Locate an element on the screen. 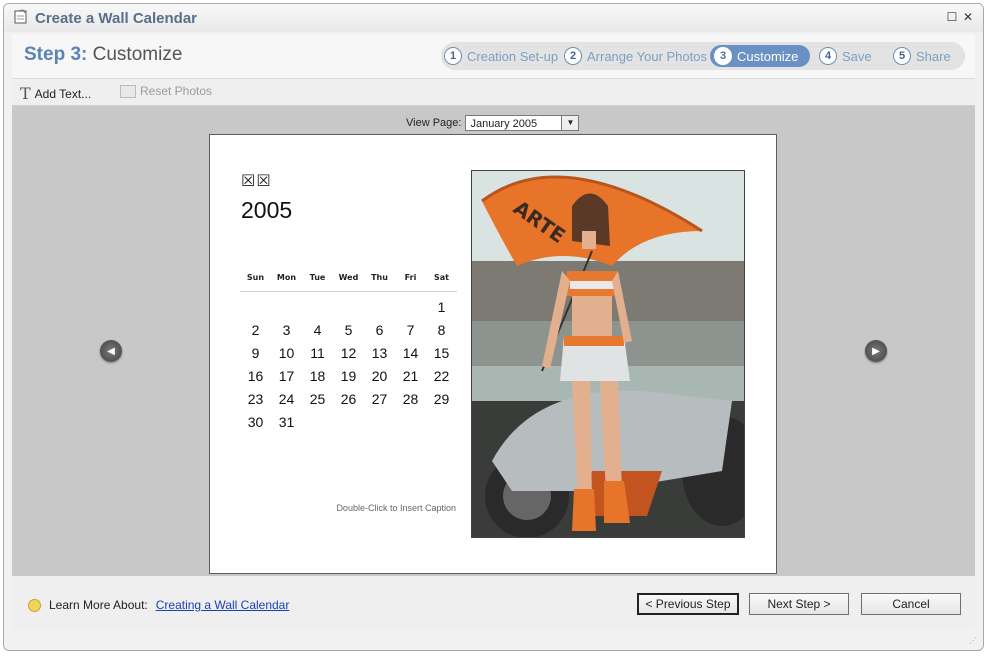  weekday-header: Mon is located at coordinates (286, 282).